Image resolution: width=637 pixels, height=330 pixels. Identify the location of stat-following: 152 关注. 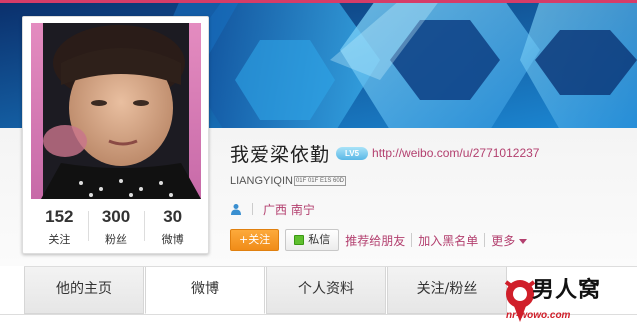
(59, 226).